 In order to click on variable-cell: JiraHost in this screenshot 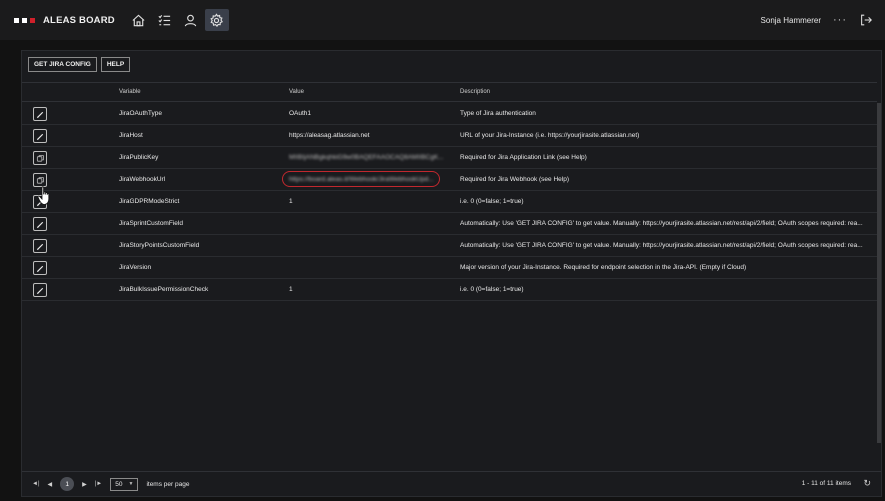, I will do `click(131, 135)`.